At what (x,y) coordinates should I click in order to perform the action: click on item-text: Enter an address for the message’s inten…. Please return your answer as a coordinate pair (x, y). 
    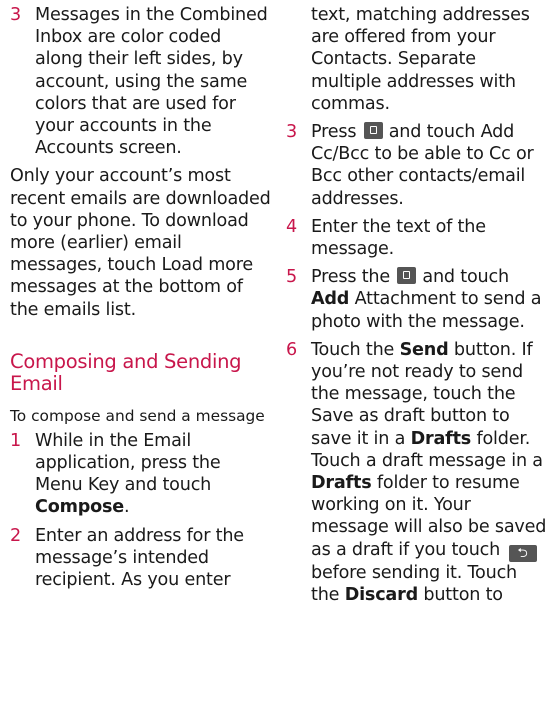
    Looking at the image, I should click on (139, 558).